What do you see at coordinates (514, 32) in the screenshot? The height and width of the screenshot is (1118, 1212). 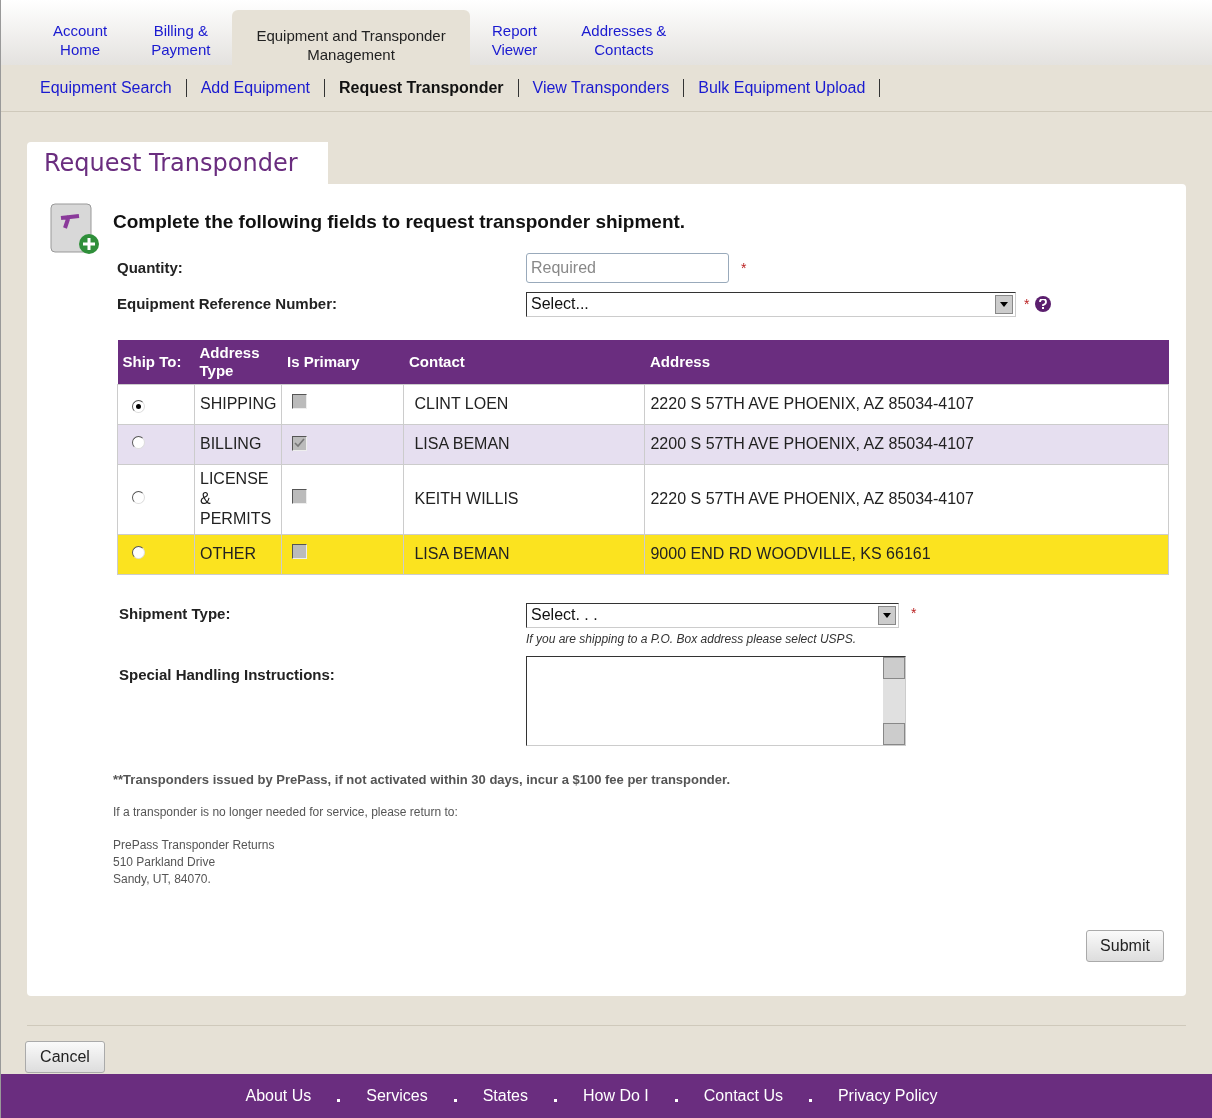 I see `nav-tab: Report Viewer` at bounding box center [514, 32].